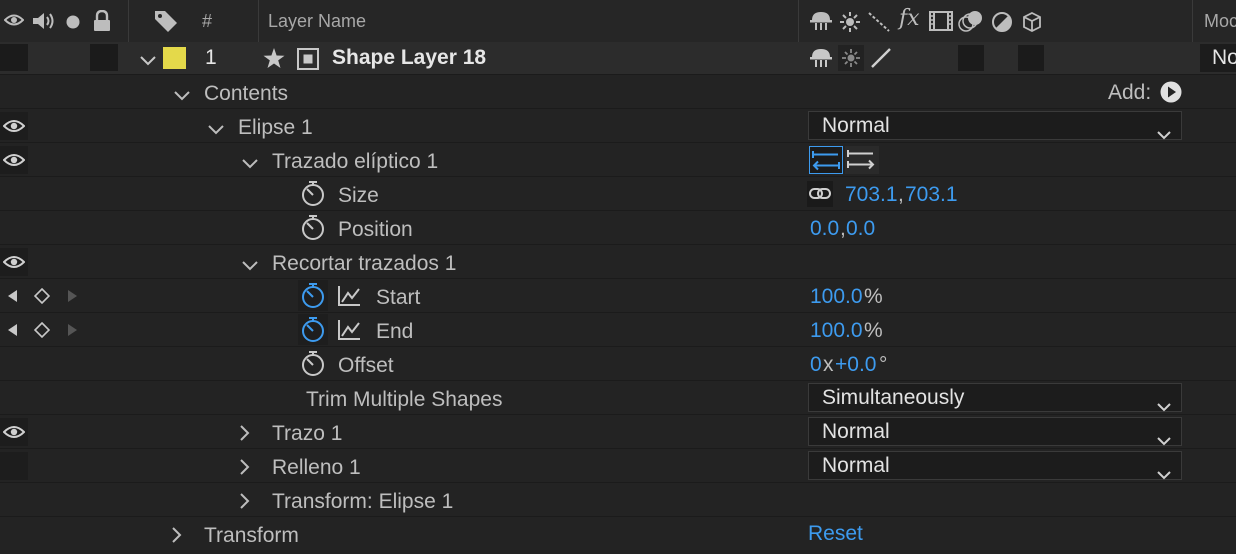  Describe the element at coordinates (971, 23) in the screenshot. I see `motion-blur-icon` at that location.